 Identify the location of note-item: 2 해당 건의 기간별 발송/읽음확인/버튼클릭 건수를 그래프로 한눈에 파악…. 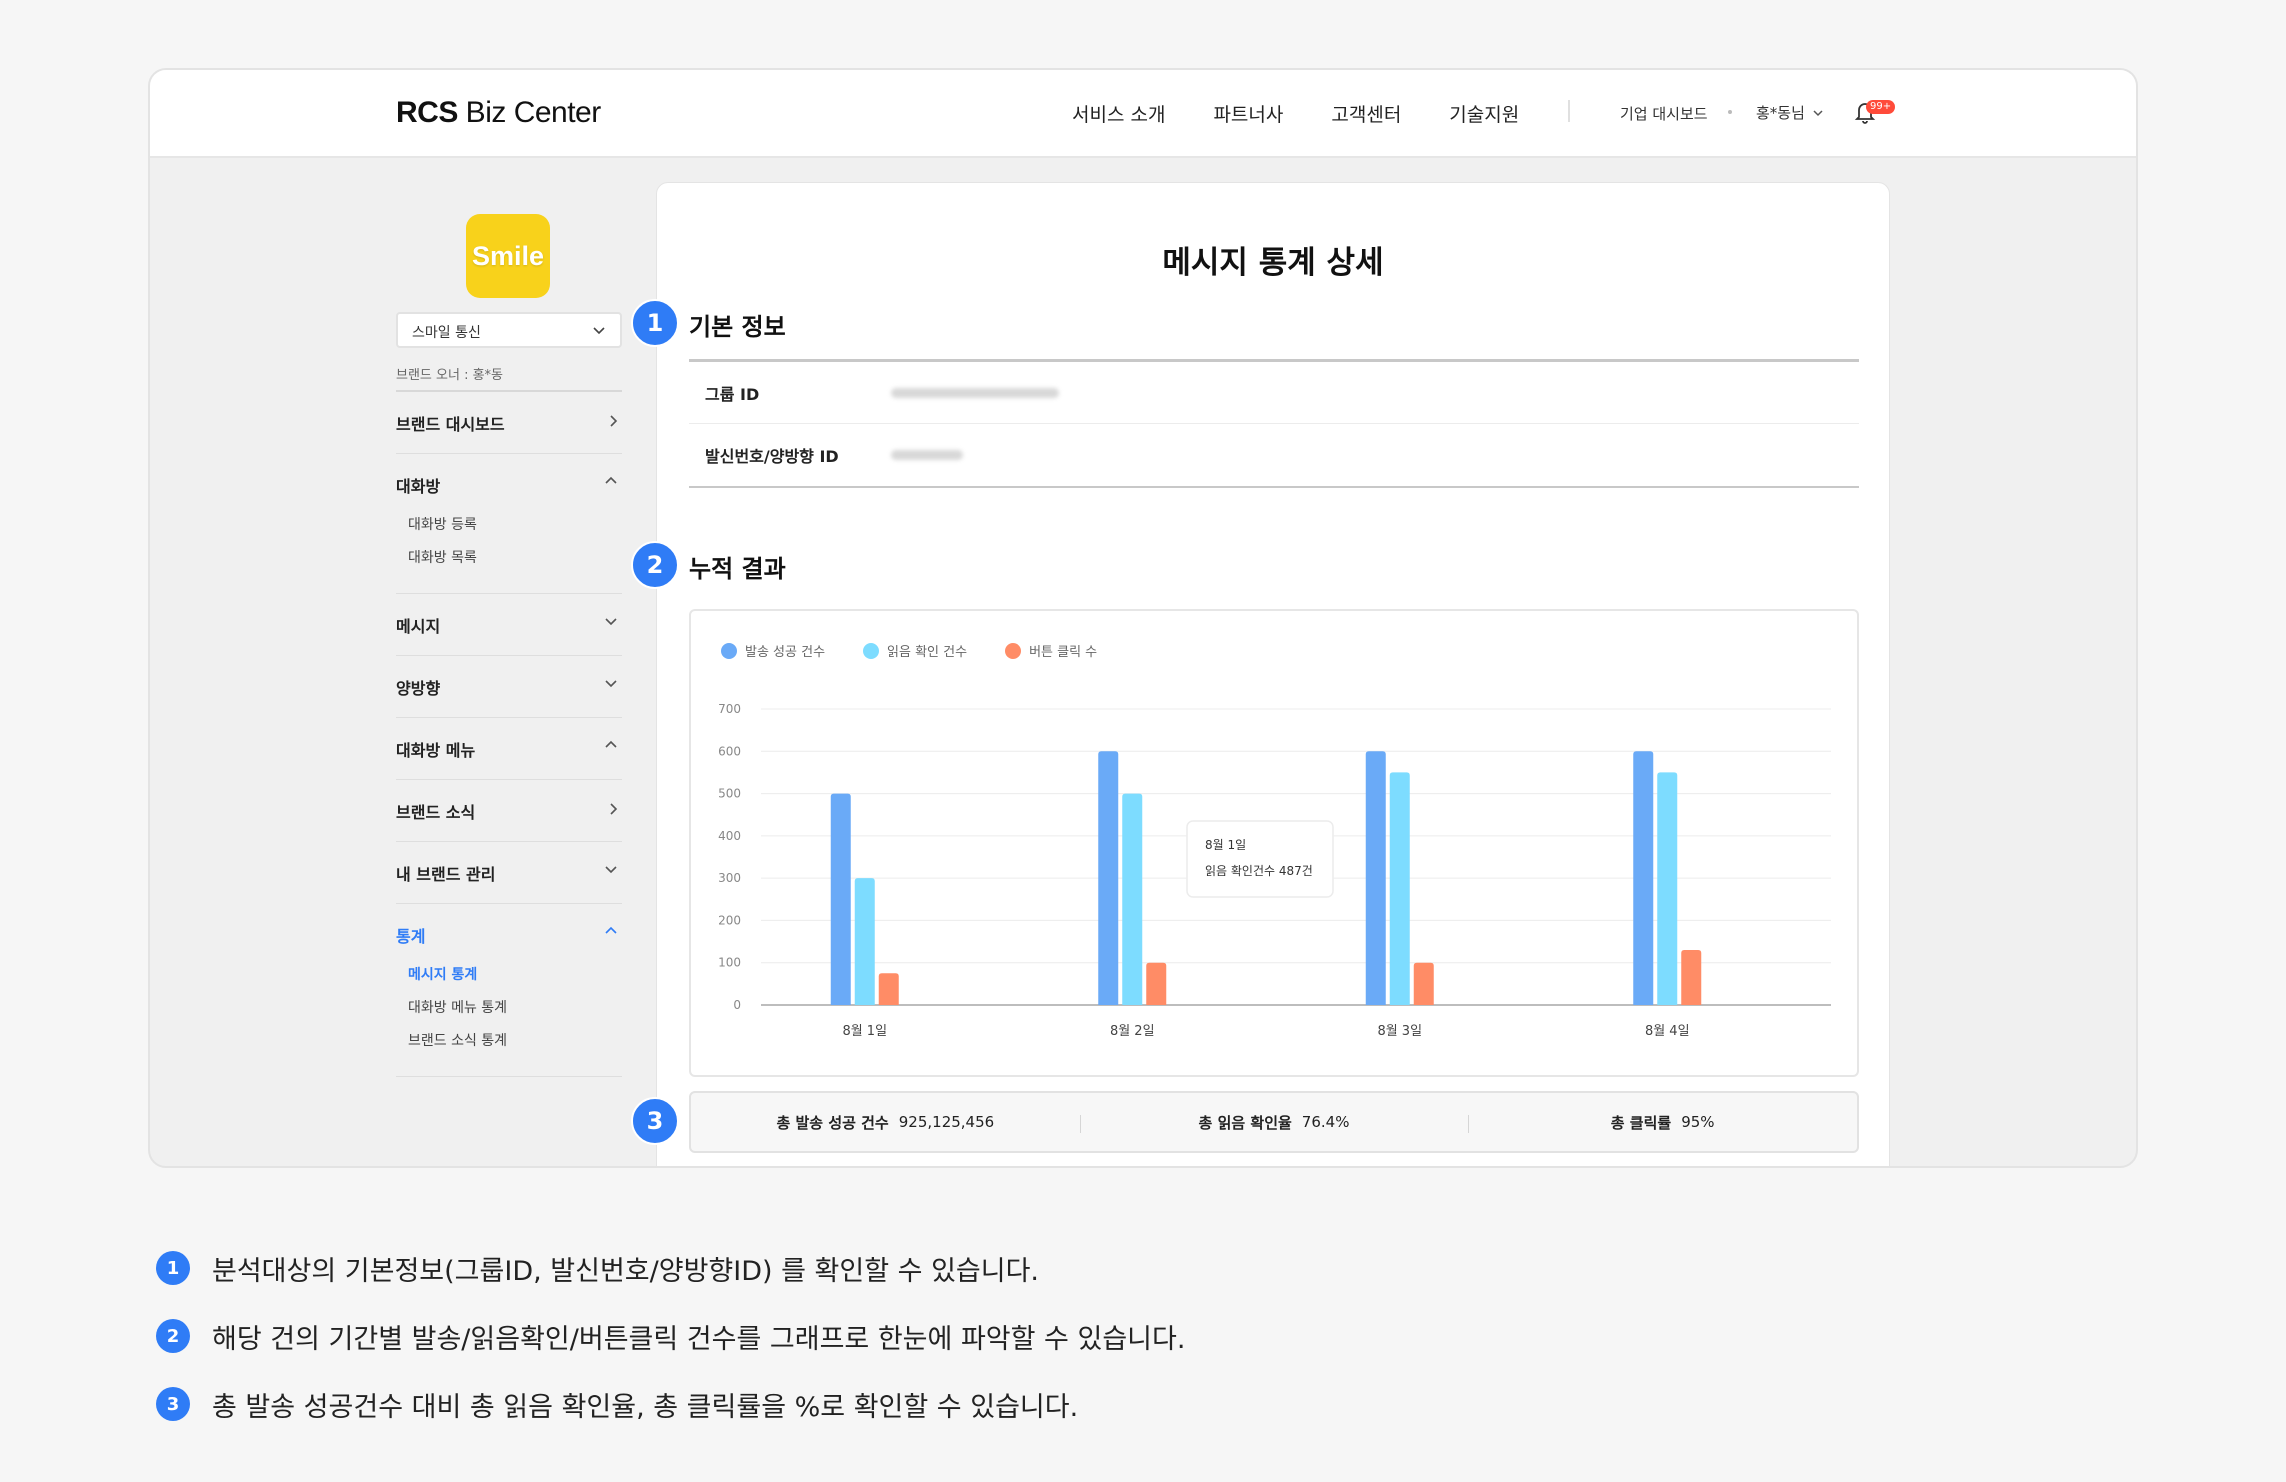
(670, 1336).